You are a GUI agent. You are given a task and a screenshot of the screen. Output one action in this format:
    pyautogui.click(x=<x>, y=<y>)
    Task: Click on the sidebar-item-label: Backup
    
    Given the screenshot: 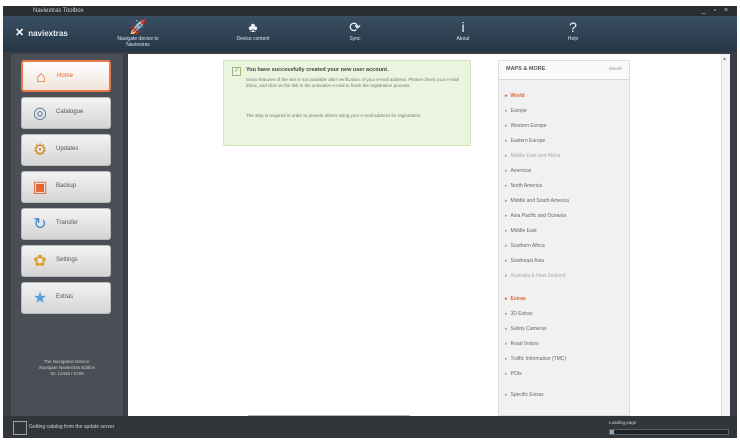 What is the action you would take?
    pyautogui.click(x=66, y=186)
    